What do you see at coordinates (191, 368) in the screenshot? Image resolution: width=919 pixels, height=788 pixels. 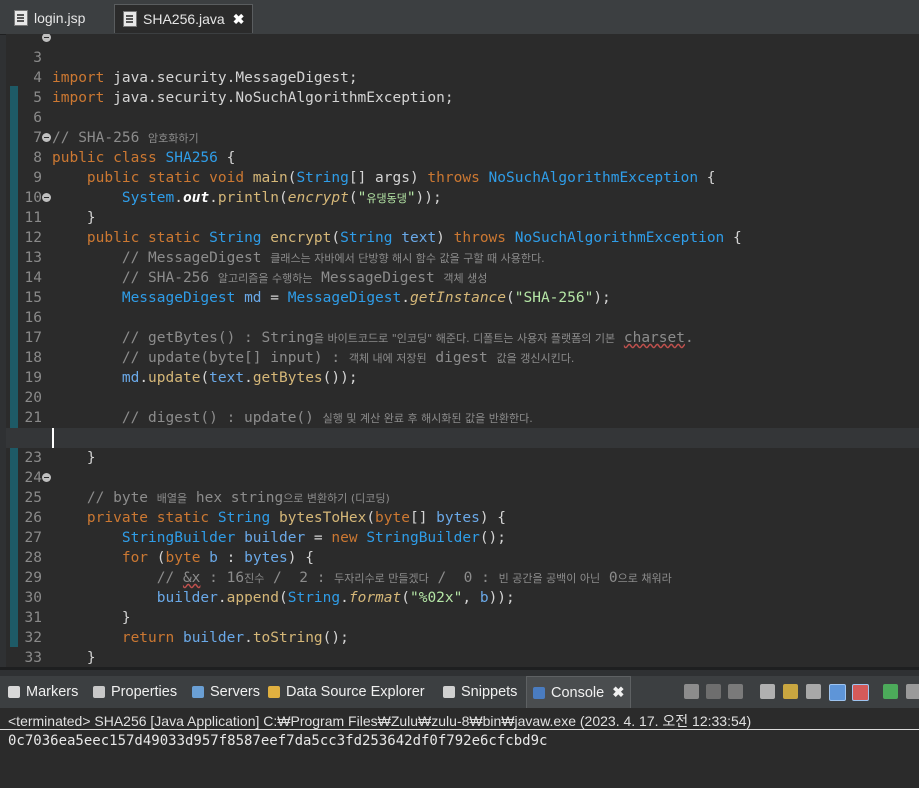 I see `code-line: 18 md.update(text.getBytes());` at bounding box center [191, 368].